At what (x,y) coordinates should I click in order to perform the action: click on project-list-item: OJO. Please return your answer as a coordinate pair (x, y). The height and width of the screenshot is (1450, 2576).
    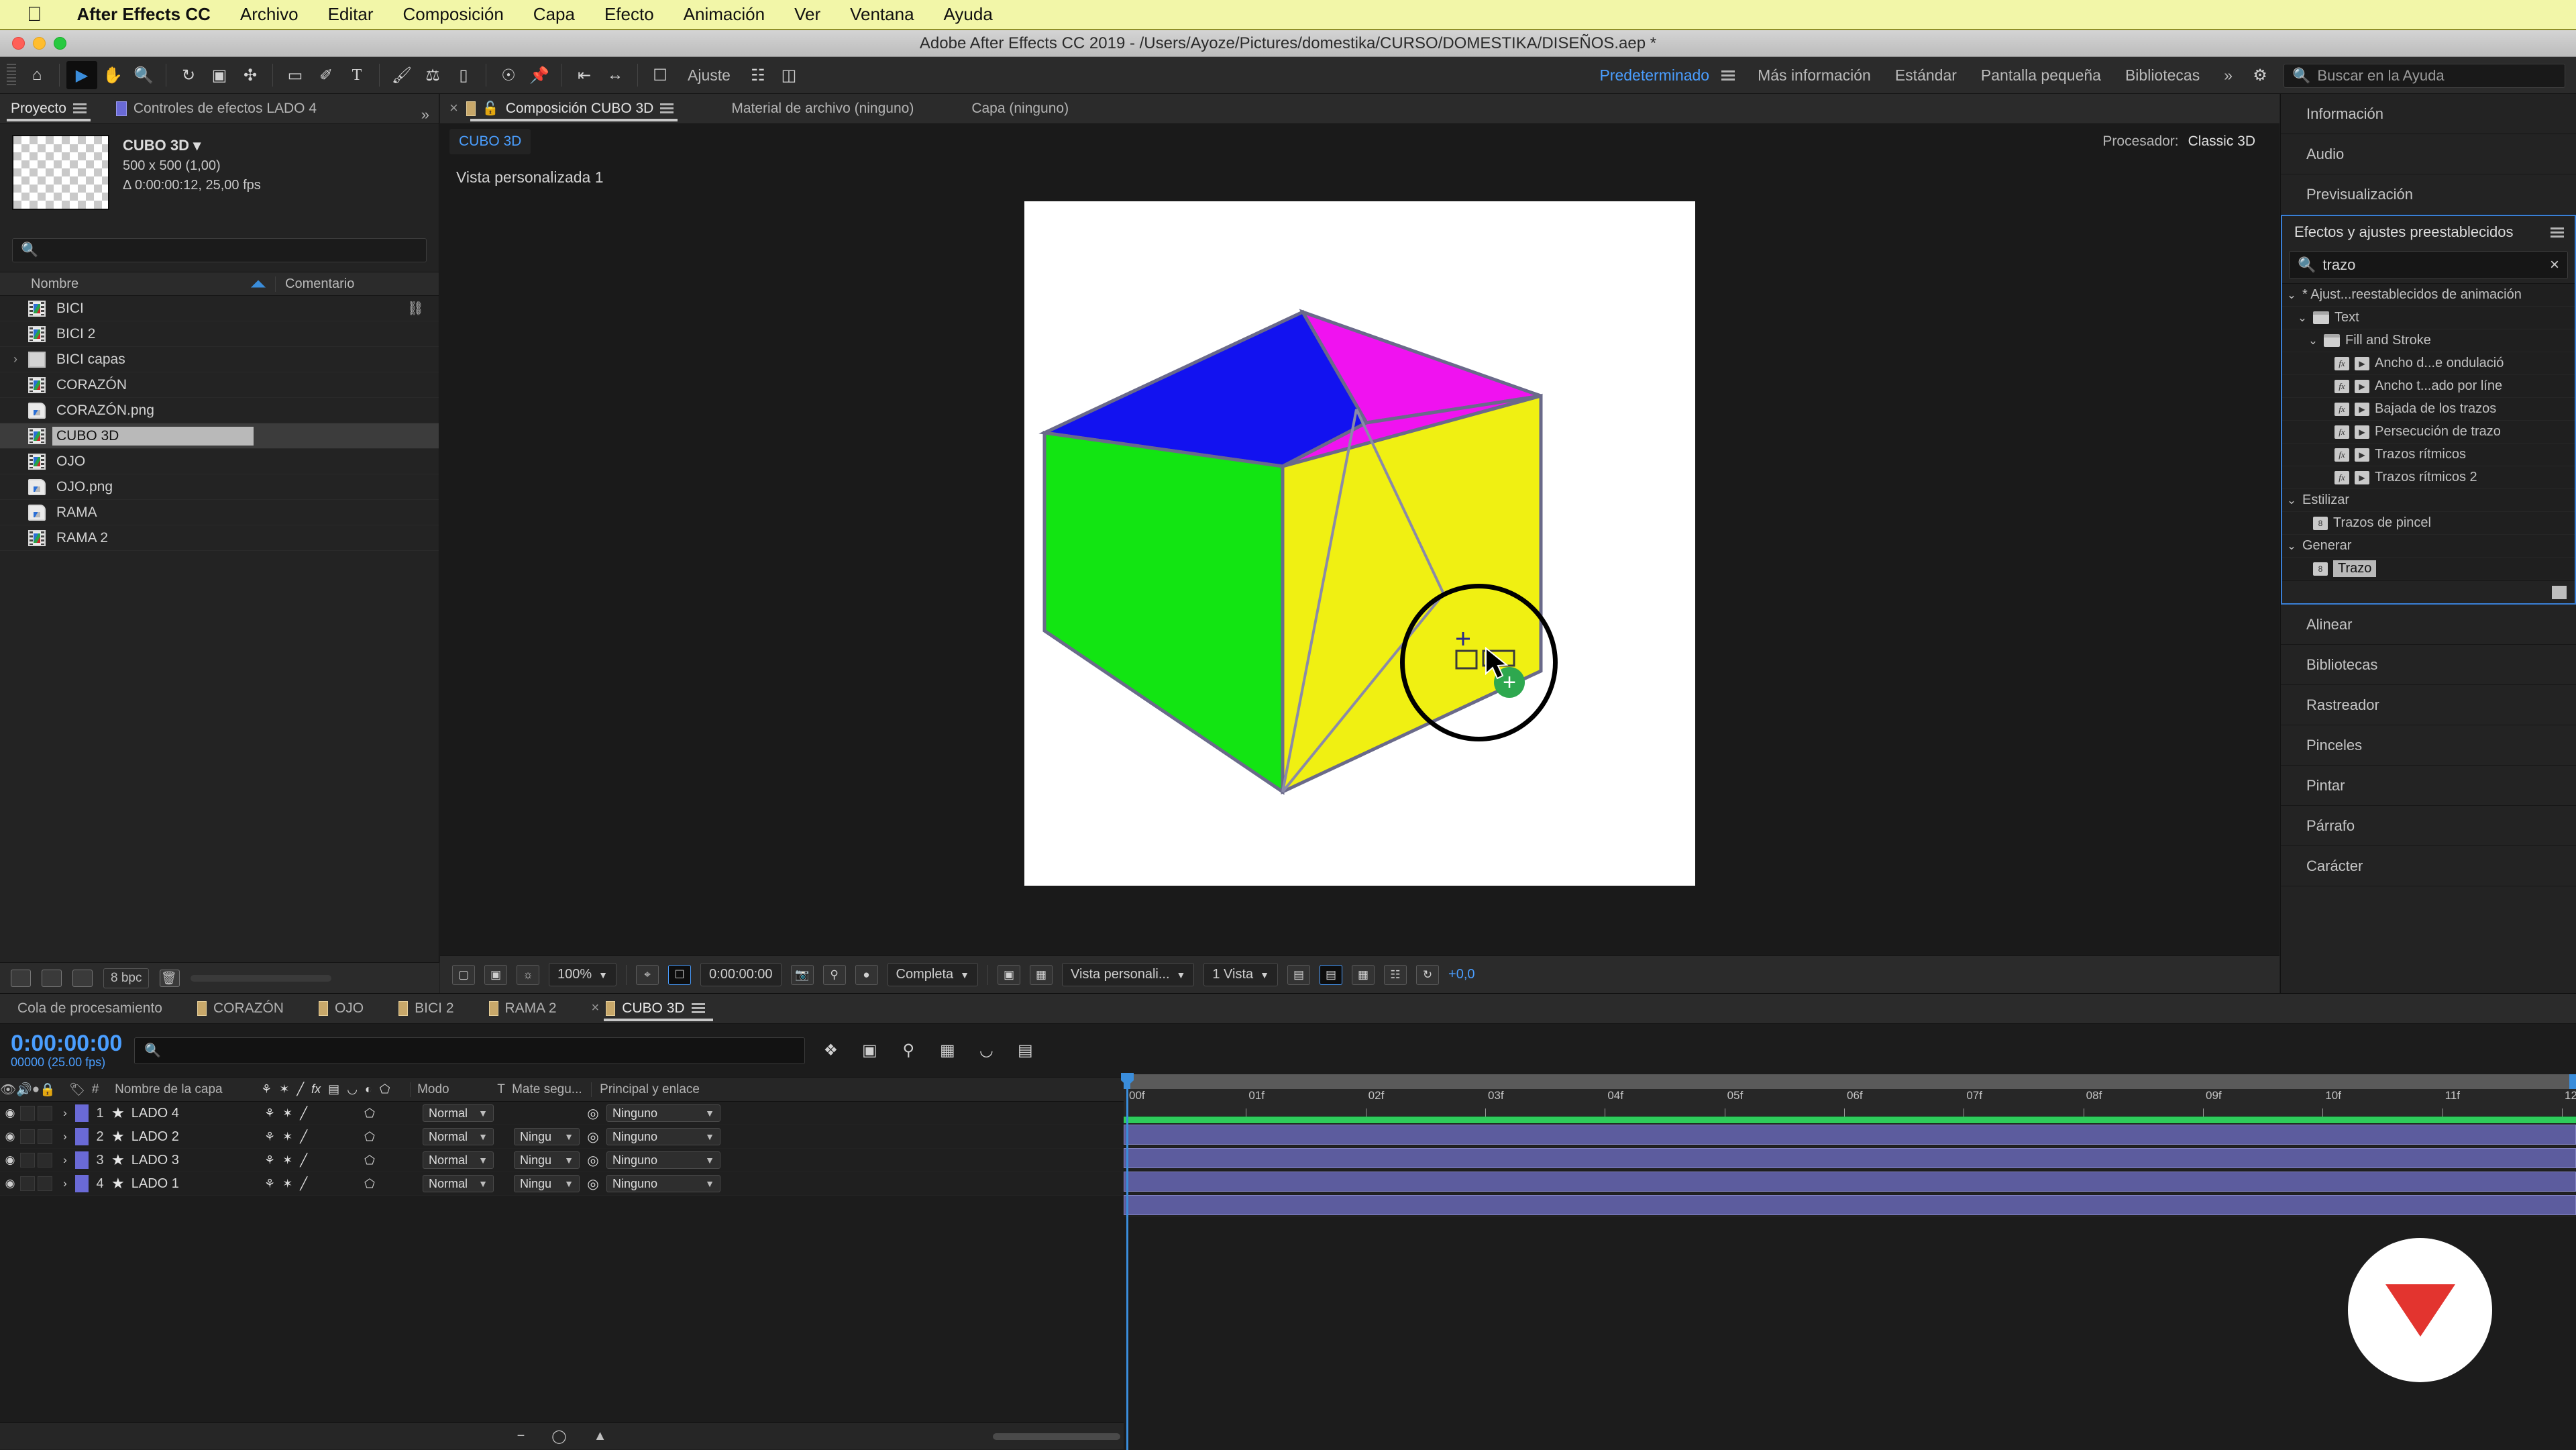
    Looking at the image, I should click on (219, 461).